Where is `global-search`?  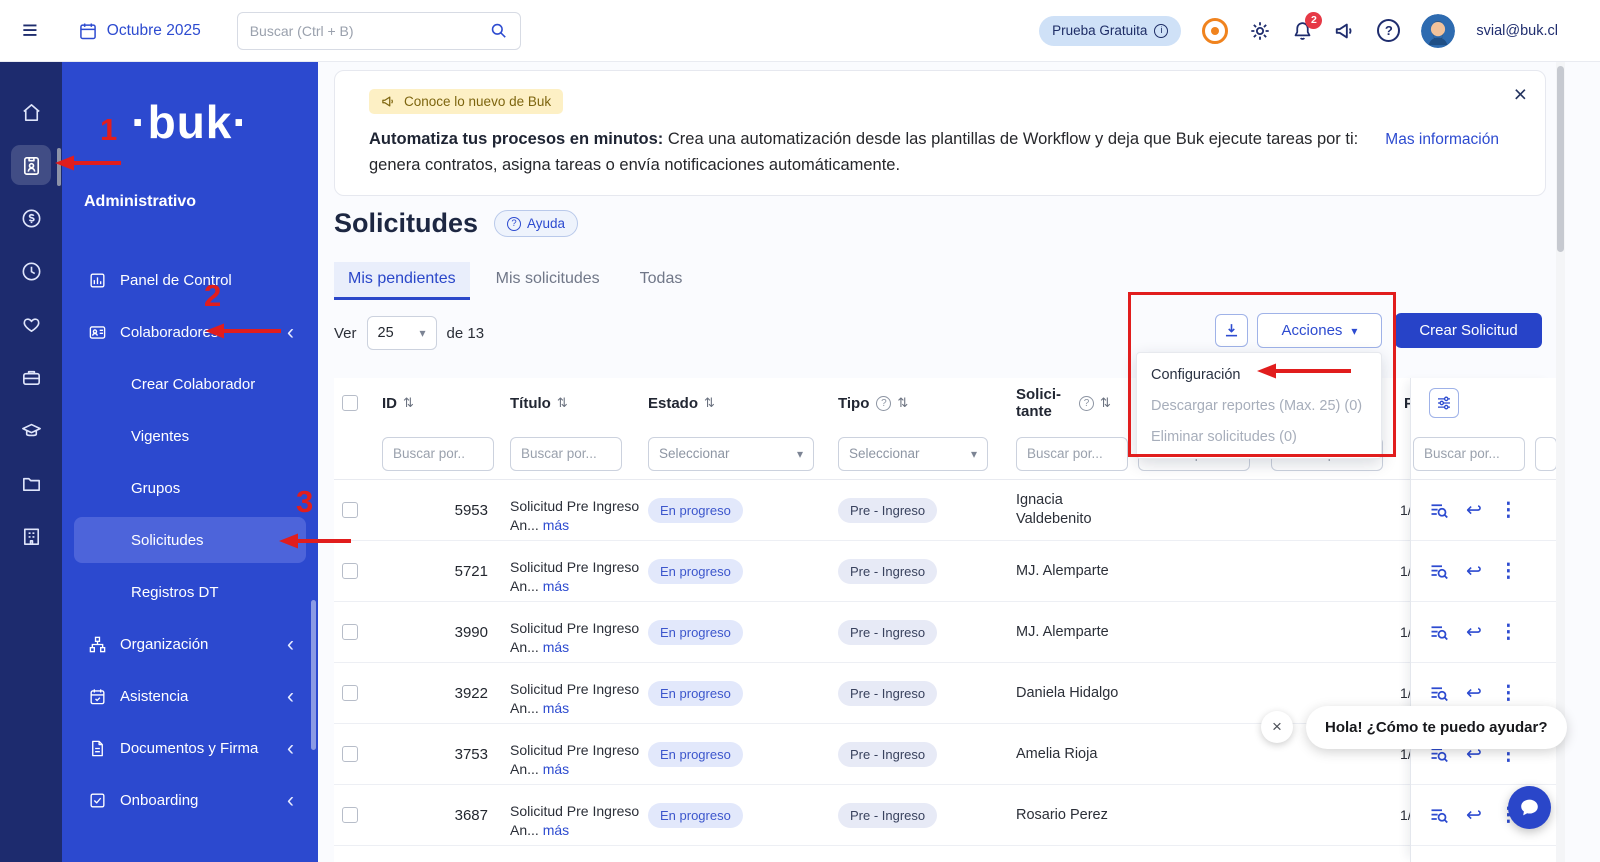 global-search is located at coordinates (378, 30).